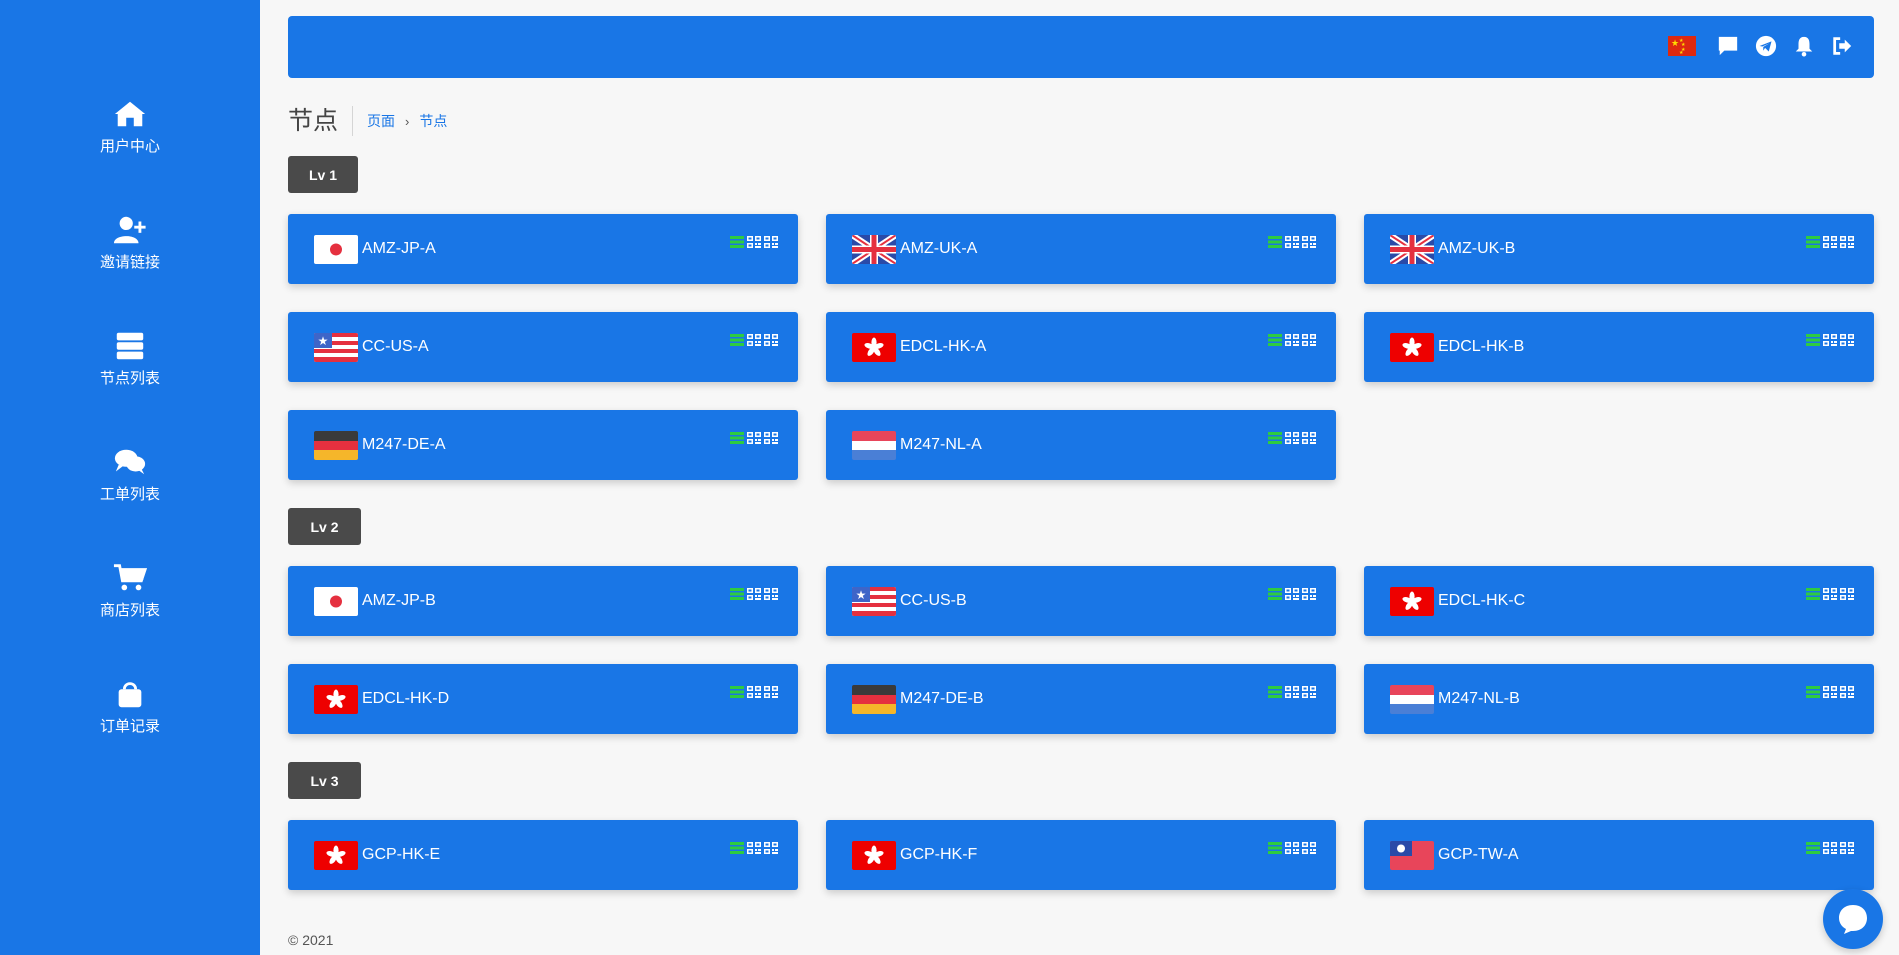 The image size is (1899, 955). I want to click on telegram-icon, so click(1766, 46).